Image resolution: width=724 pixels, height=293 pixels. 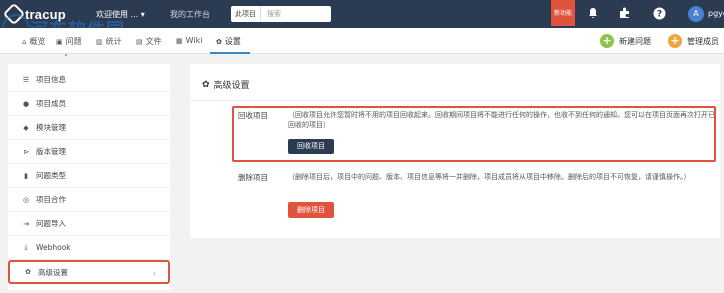 I want to click on bookmark-icon: ▮, so click(x=26, y=175).